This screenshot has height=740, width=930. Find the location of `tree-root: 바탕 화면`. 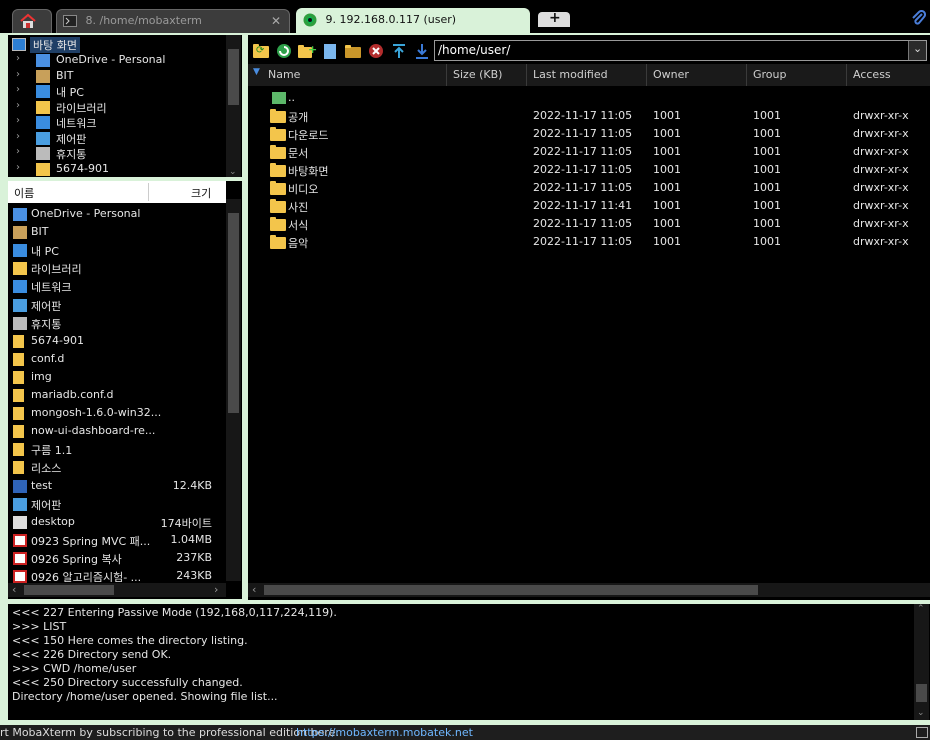

tree-root: 바탕 화면 is located at coordinates (123, 44).